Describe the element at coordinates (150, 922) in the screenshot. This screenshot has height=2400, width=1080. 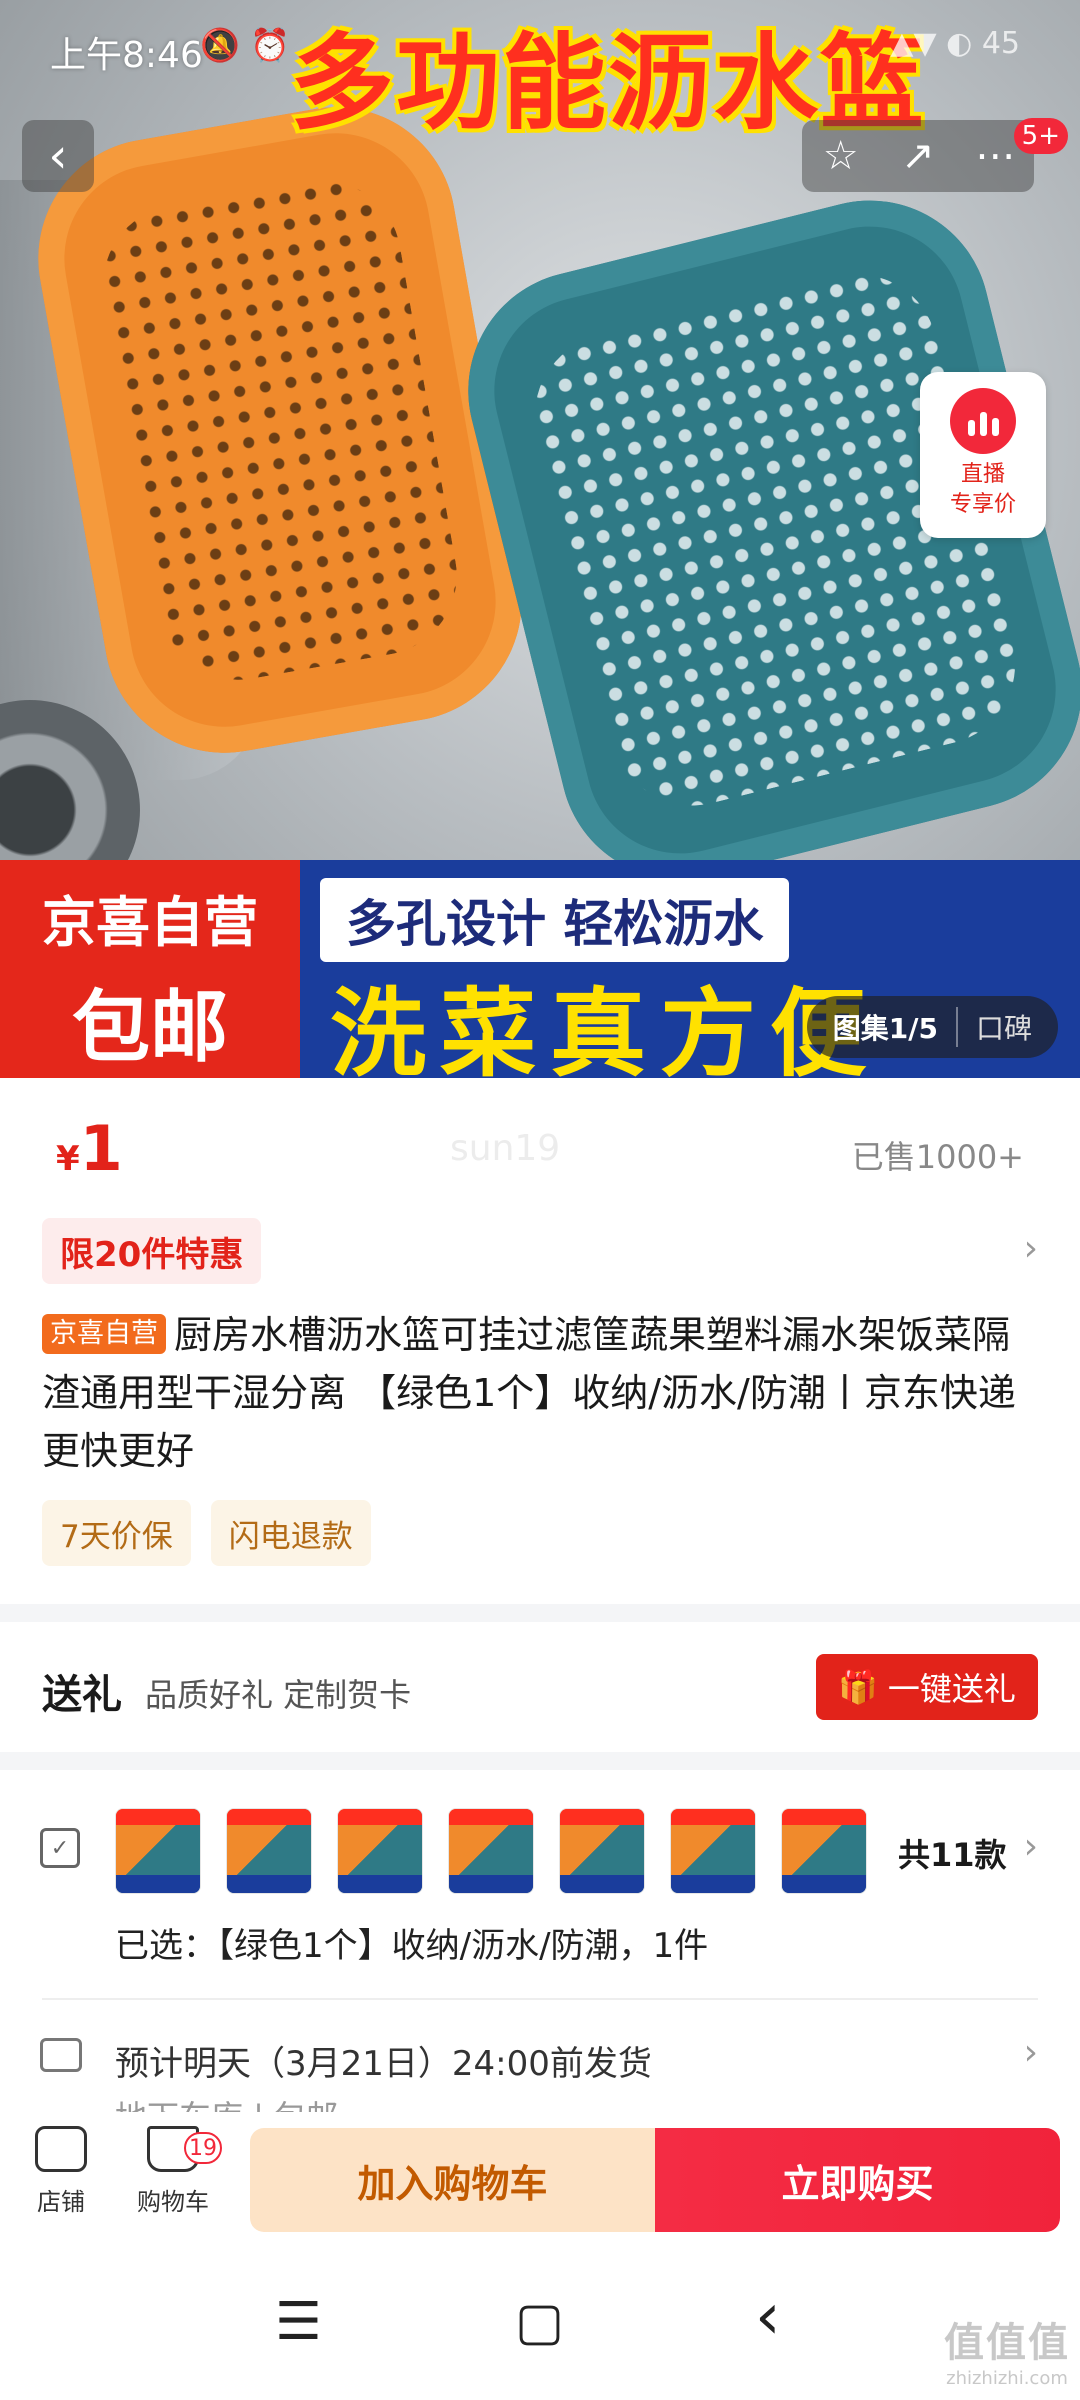
I see `promo-left-line1: 京喜自营` at that location.